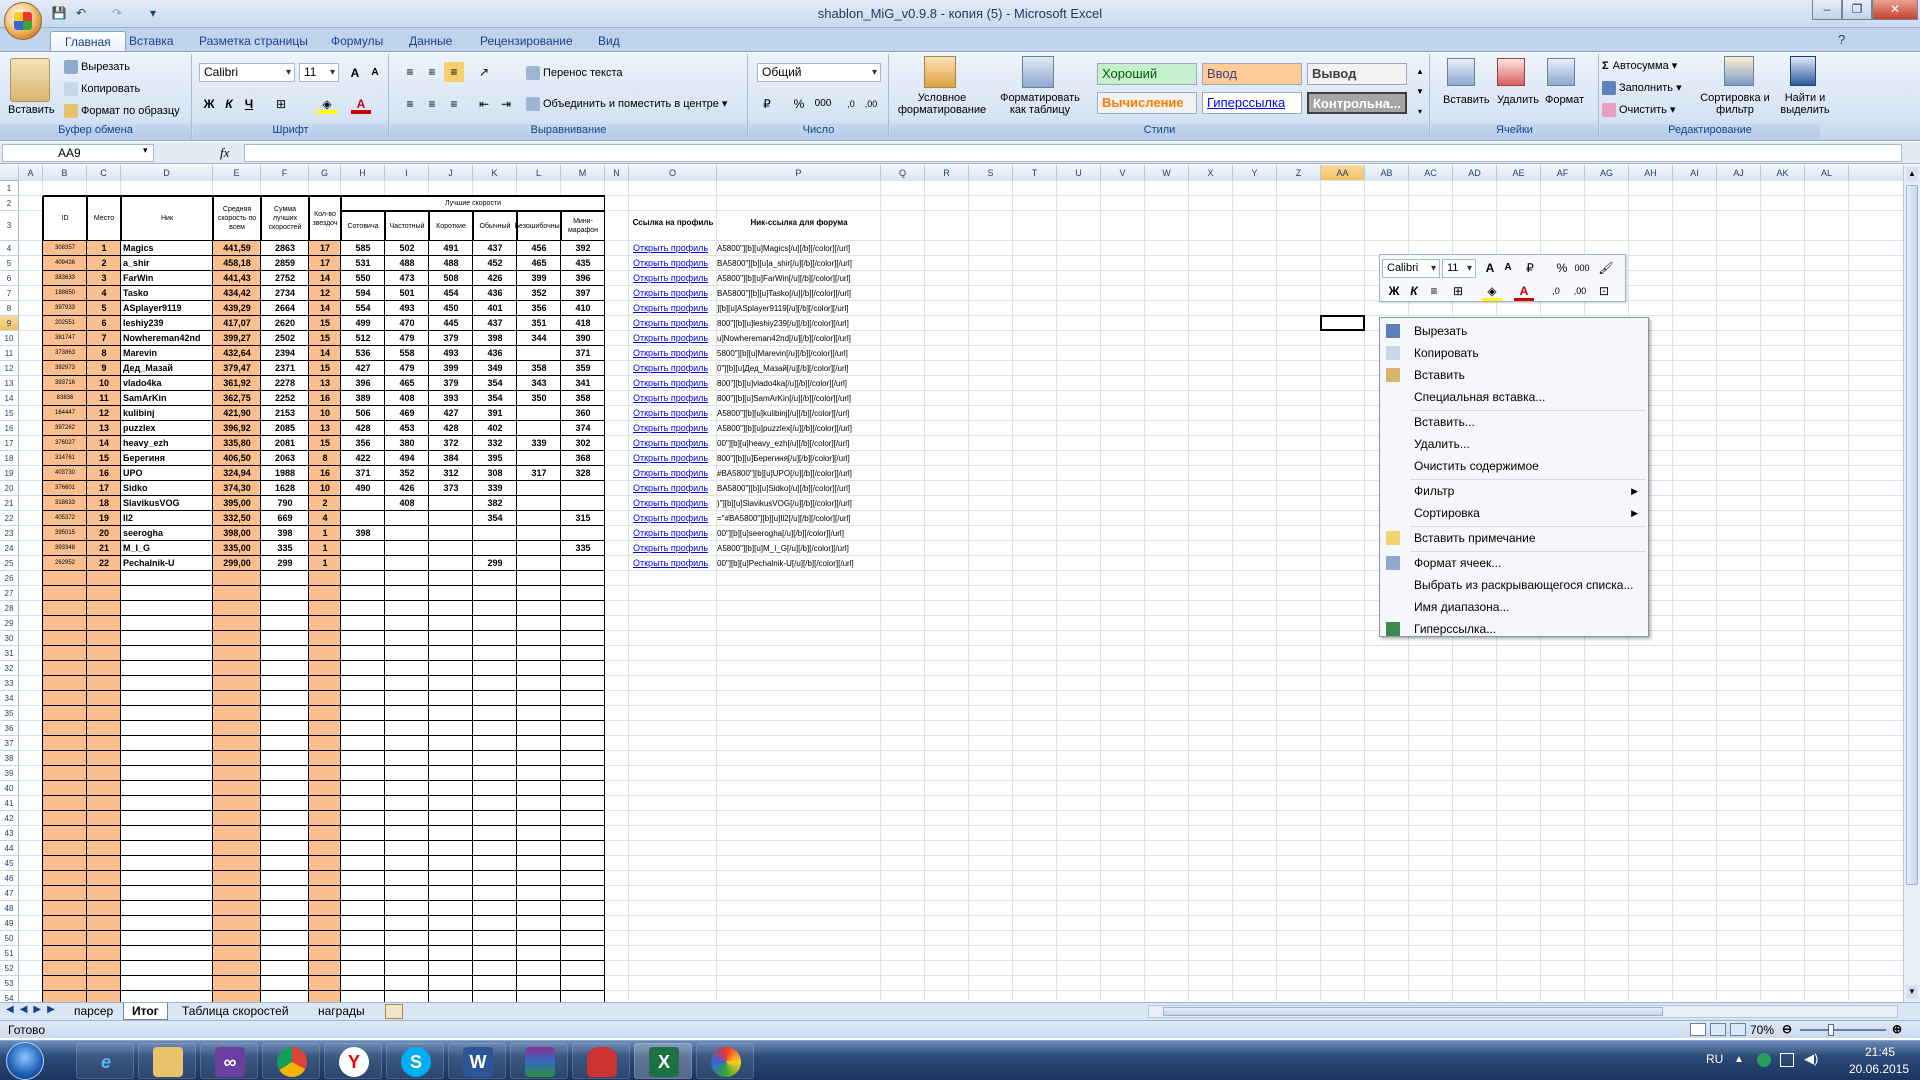  Describe the element at coordinates (673, 222) in the screenshot. I see `header-profile-link: Ссылка на профиль` at that location.